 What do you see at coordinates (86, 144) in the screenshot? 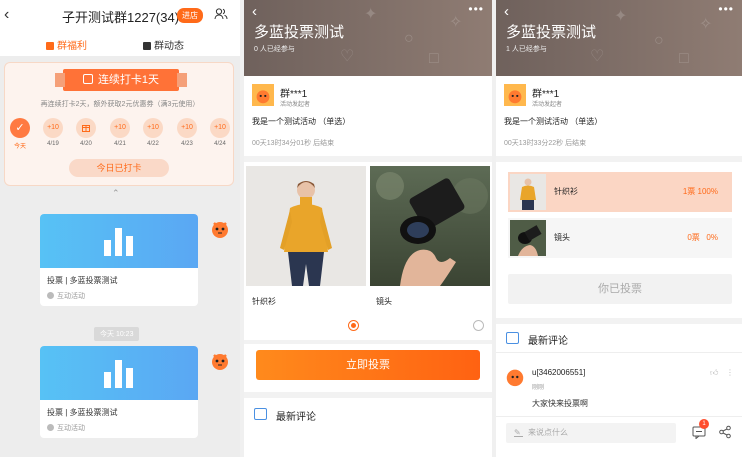
I see `day-label: 4/20` at bounding box center [86, 144].